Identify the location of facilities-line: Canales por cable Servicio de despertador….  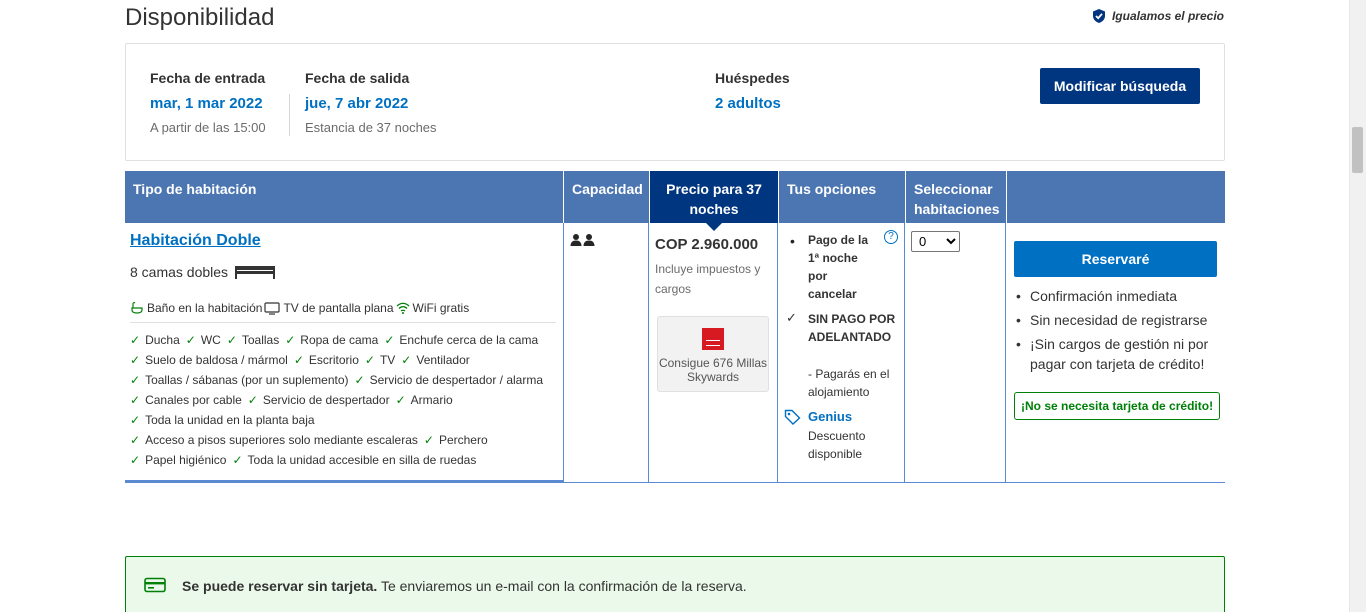
(345, 400).